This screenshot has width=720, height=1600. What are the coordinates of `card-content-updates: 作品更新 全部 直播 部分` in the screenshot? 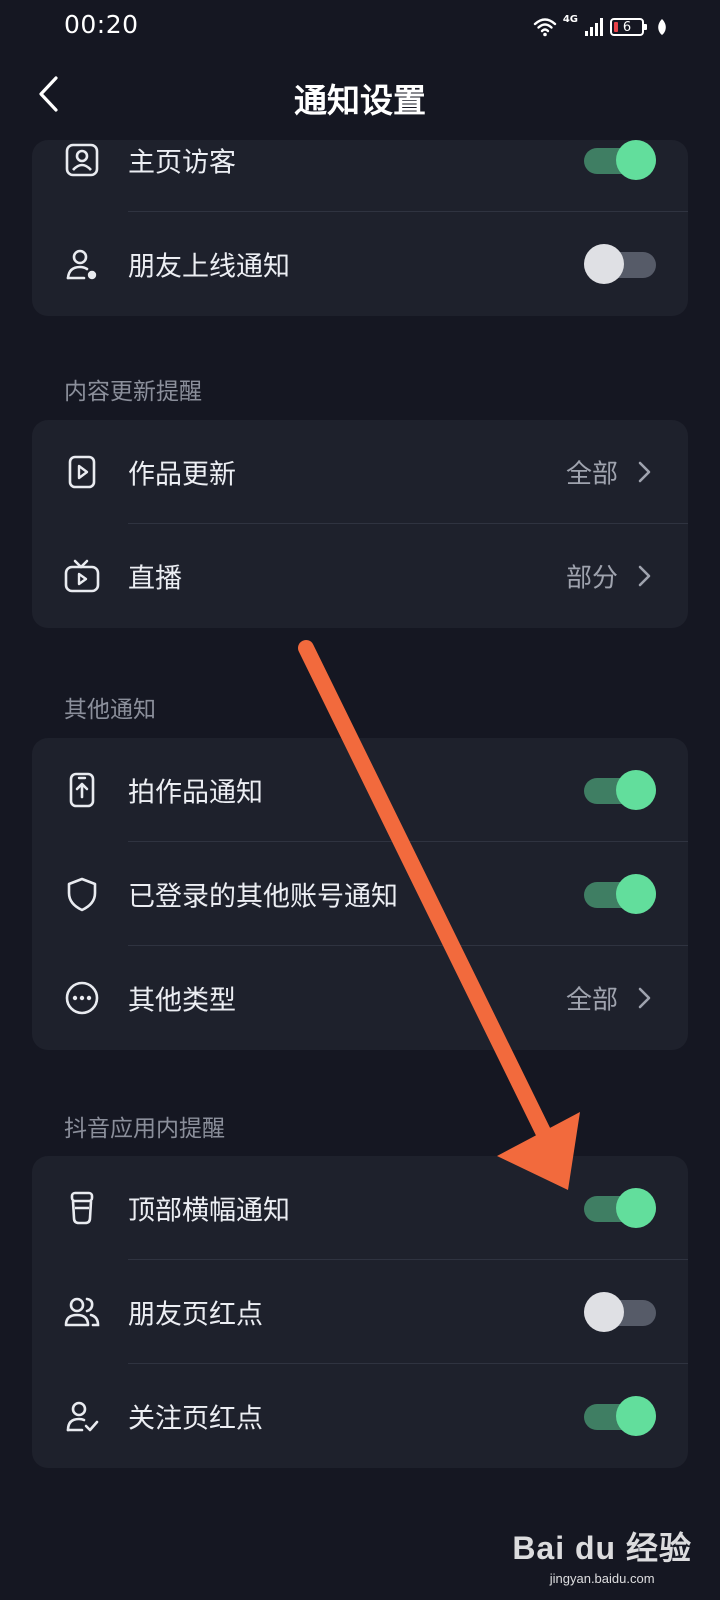 It's located at (360, 524).